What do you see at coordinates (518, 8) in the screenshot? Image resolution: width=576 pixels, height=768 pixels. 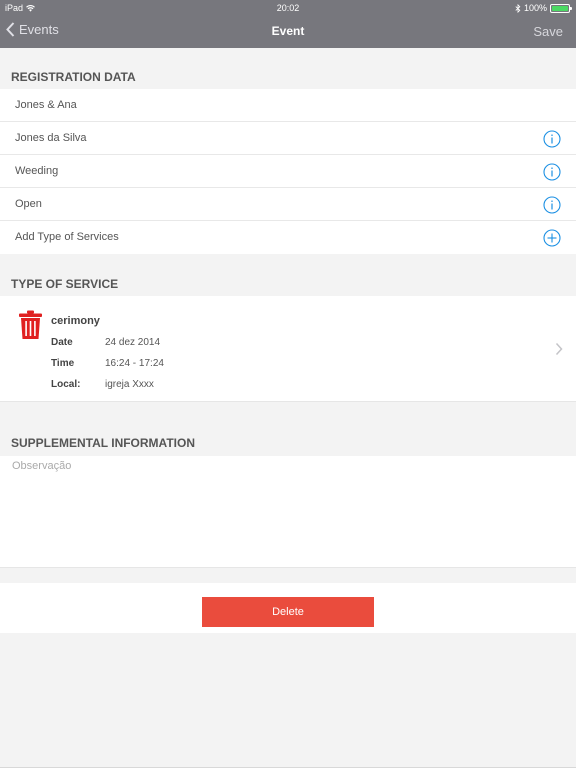 I see `bluetooth-icon` at bounding box center [518, 8].